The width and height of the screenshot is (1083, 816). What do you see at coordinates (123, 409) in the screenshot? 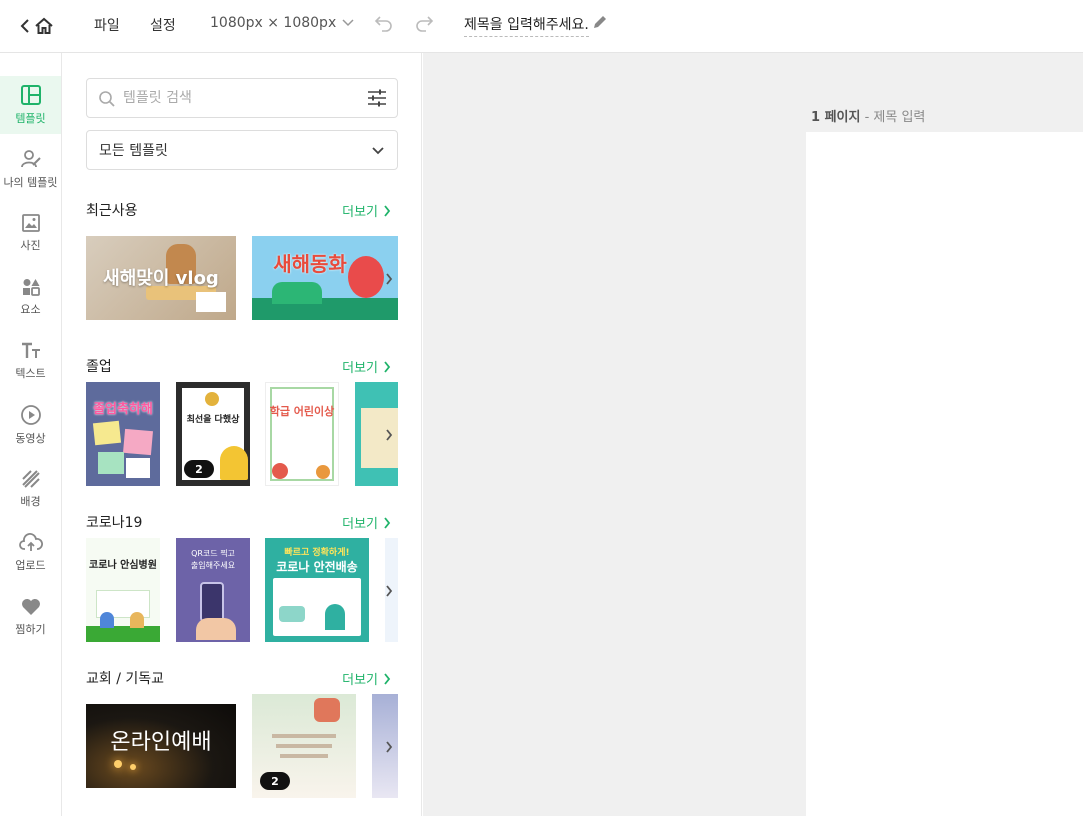
I see `thumb-text: 졸업축하해` at bounding box center [123, 409].